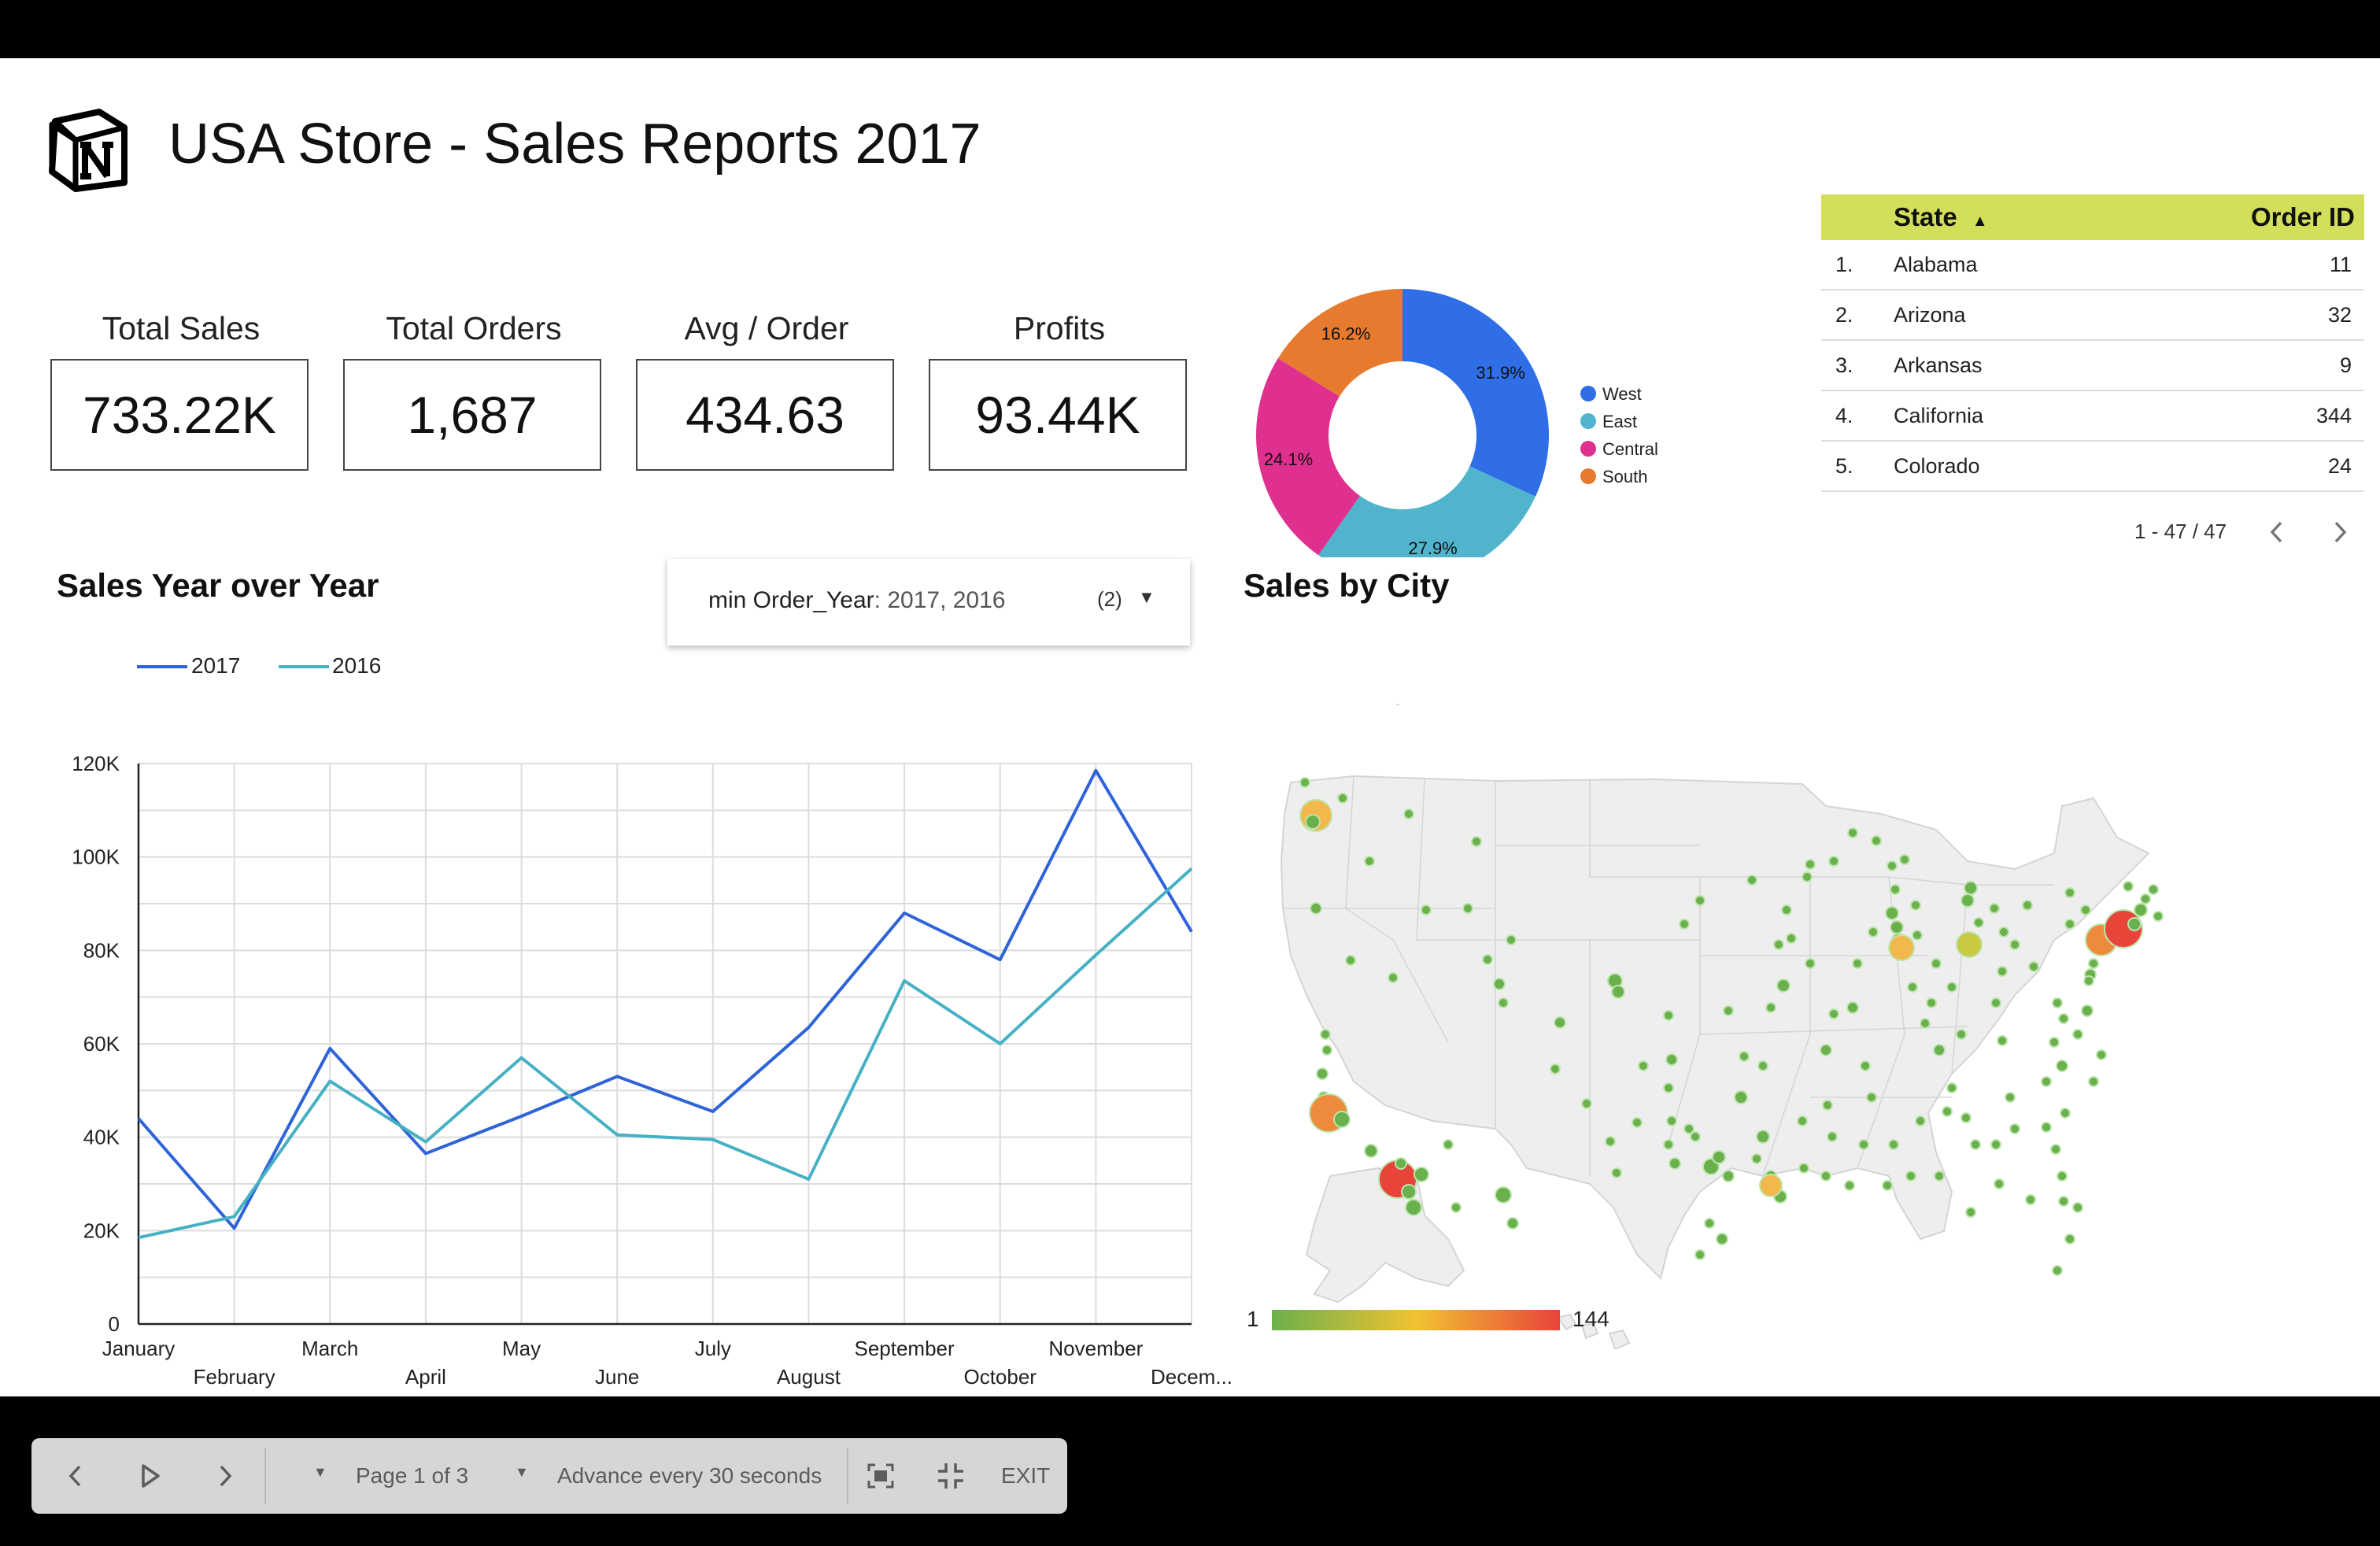 The width and height of the screenshot is (2380, 1546). I want to click on cell-order-id: 11, so click(2340, 264).